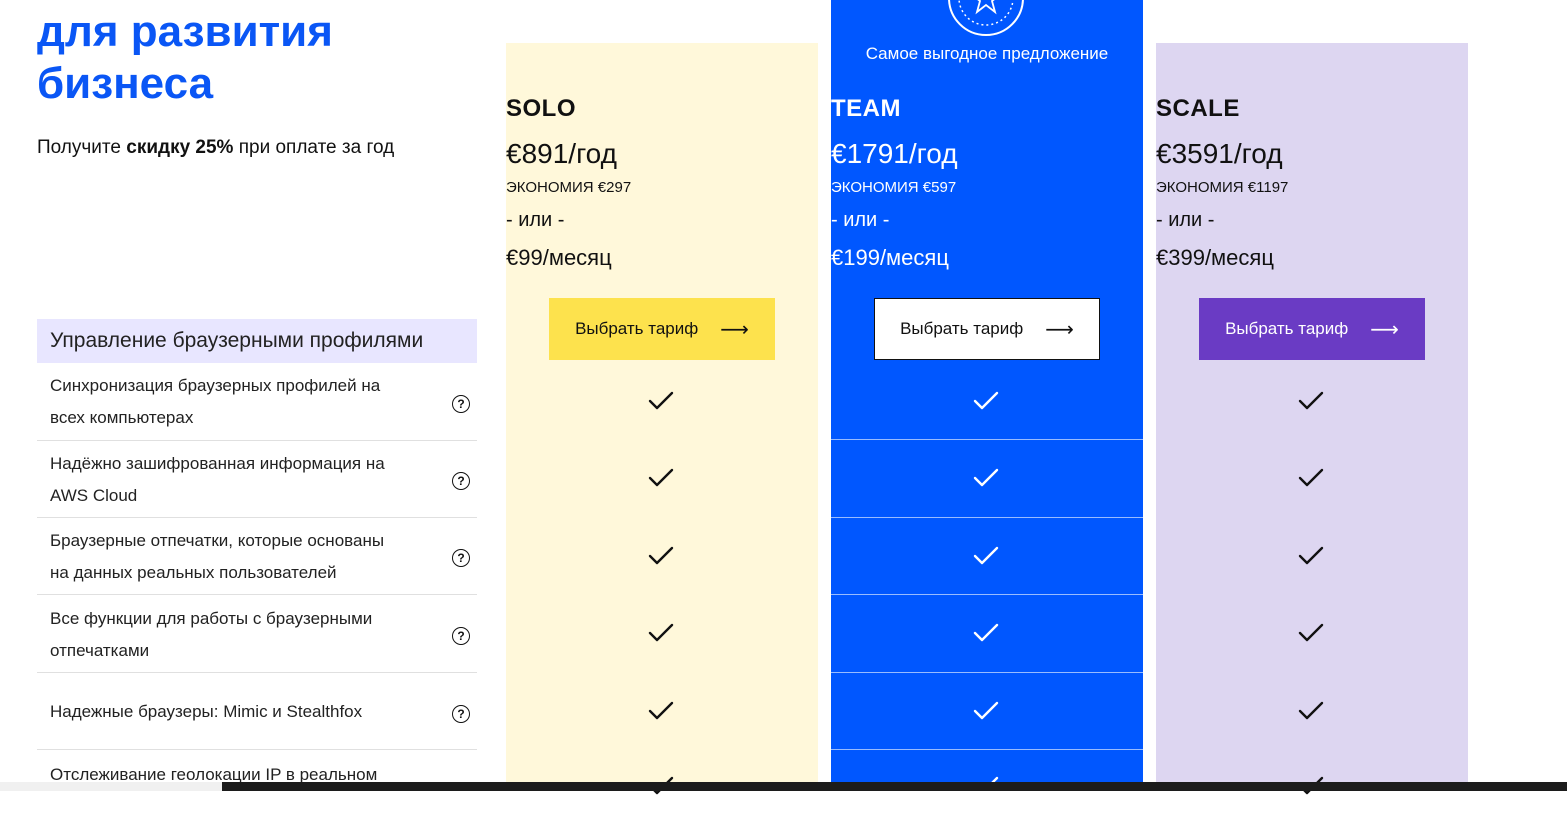 The width and height of the screenshot is (1567, 827). I want to click on hero-title-line-2: бизнеса, so click(125, 83).